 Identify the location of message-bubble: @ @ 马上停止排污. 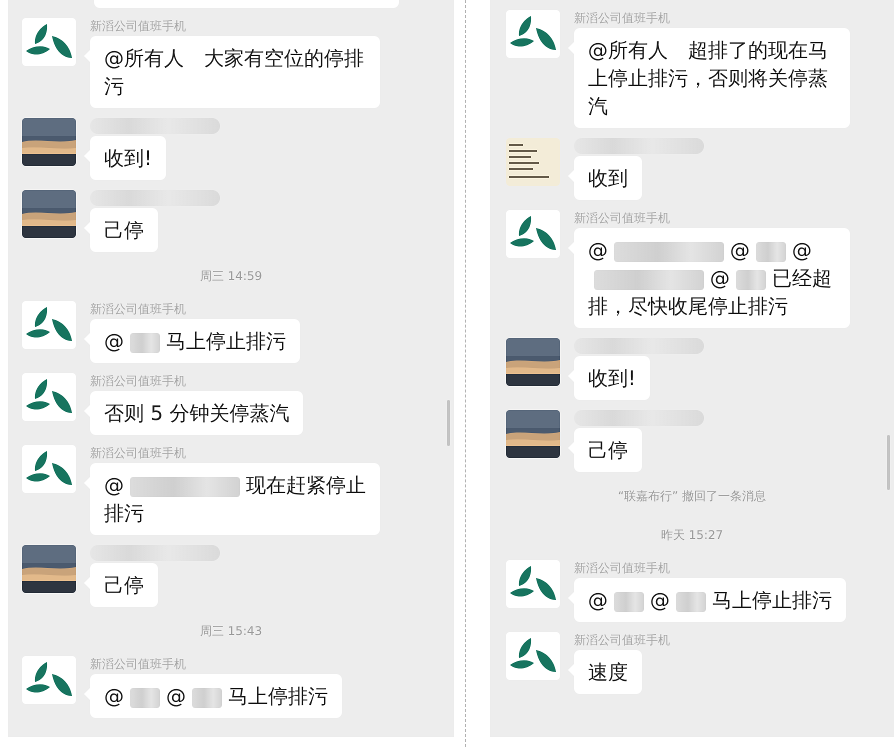
(710, 600).